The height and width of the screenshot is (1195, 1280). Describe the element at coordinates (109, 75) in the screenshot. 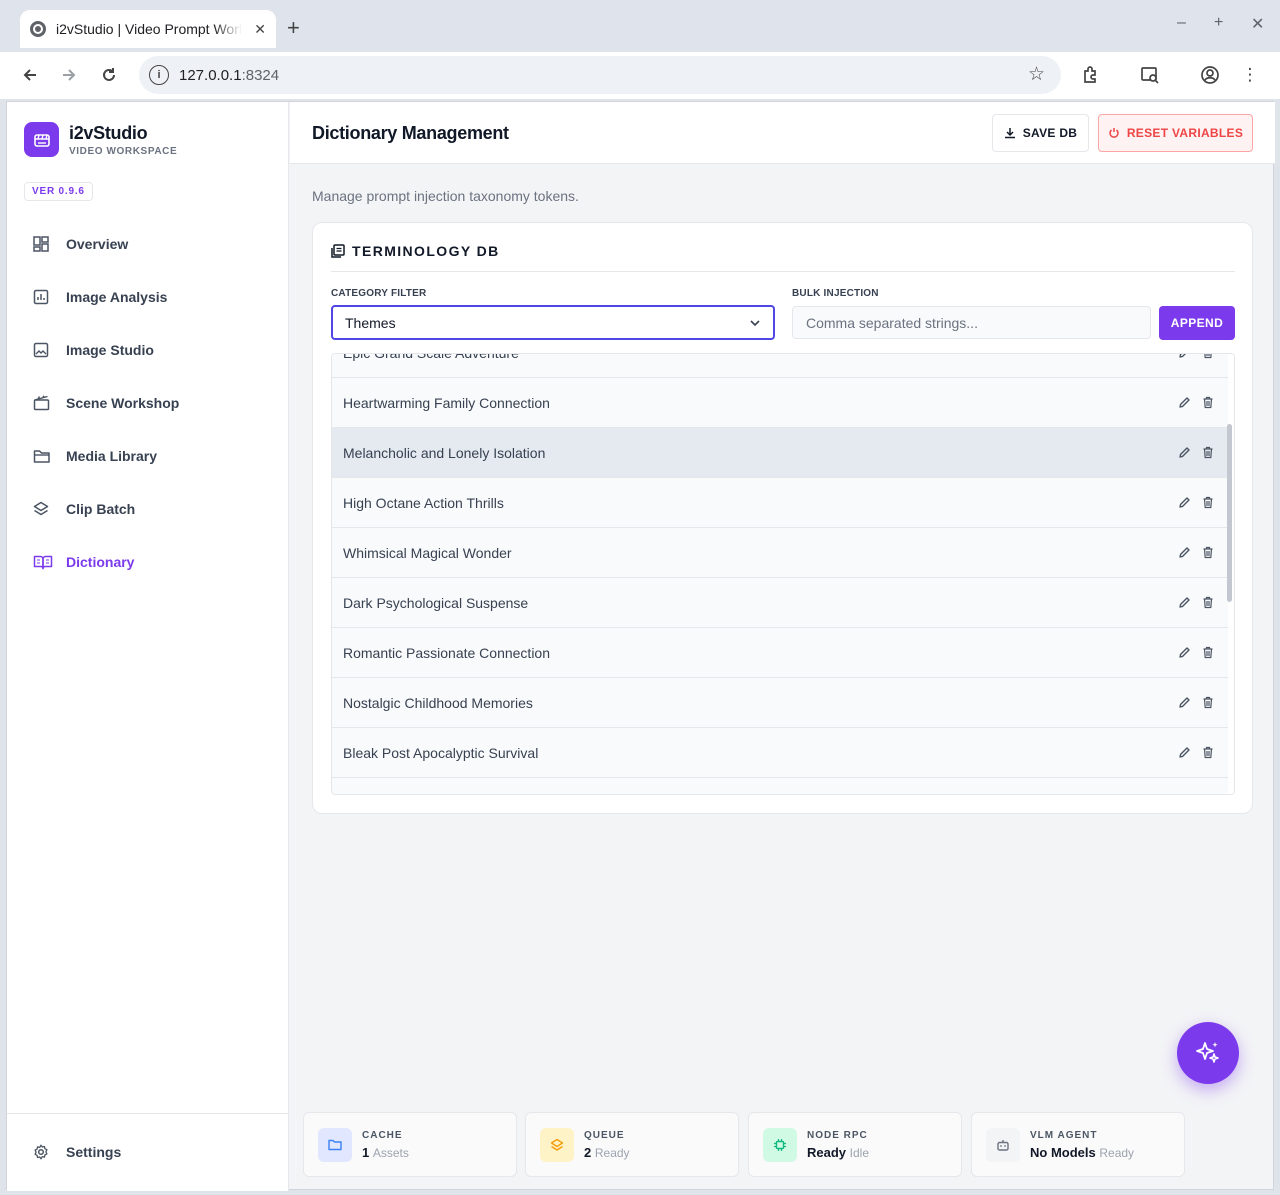

I see `reload-icon` at that location.